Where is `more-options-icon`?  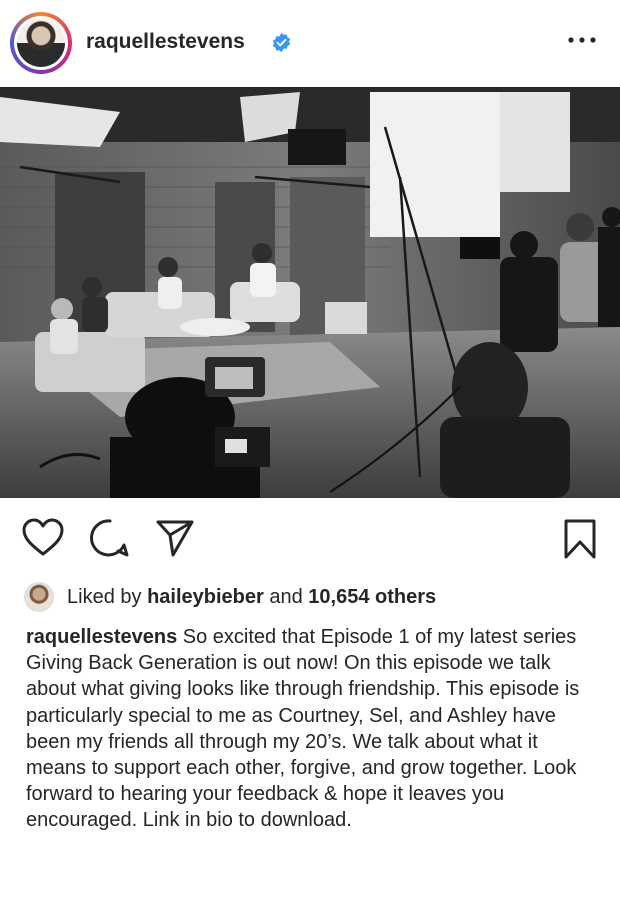
more-options-icon is located at coordinates (582, 40).